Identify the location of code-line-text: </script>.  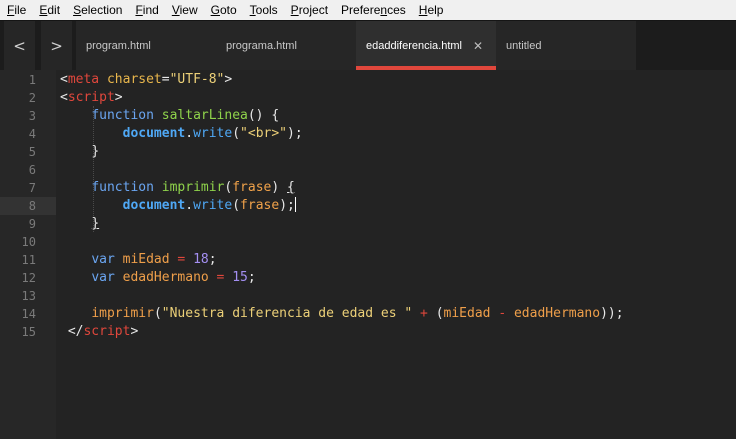
(103, 331).